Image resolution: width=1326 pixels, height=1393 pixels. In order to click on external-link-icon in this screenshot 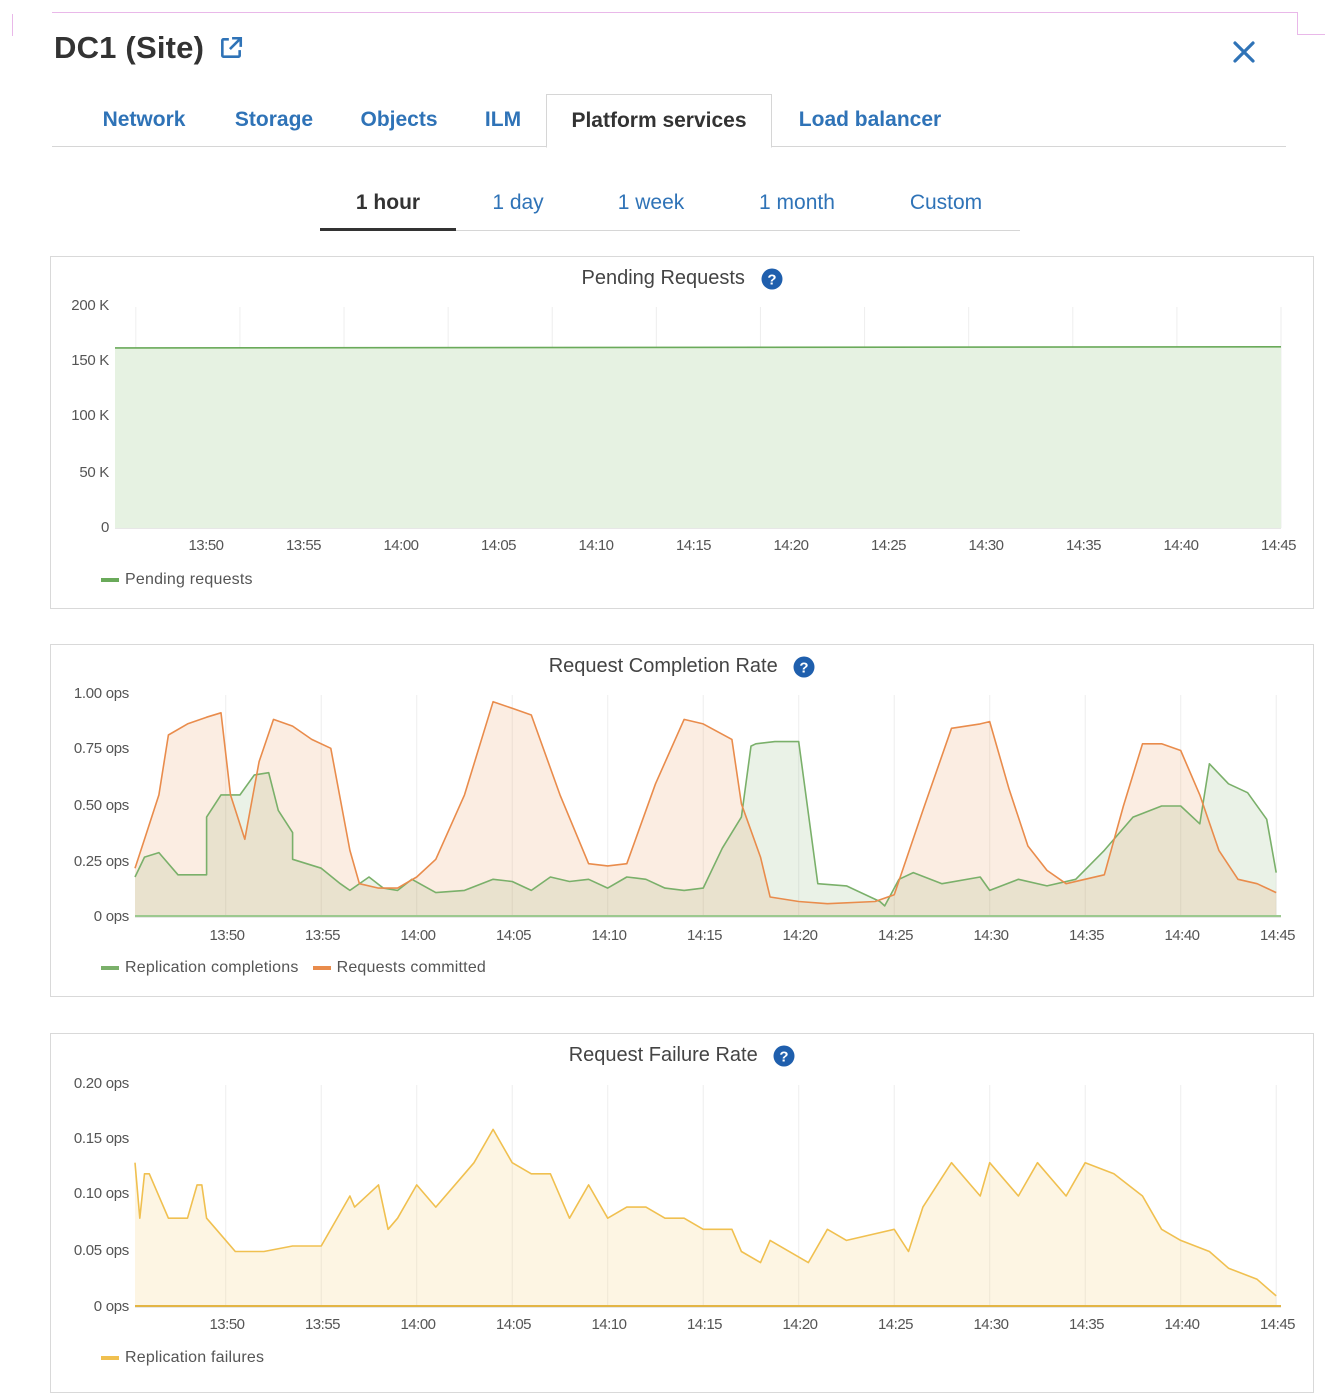, I will do `click(231, 48)`.